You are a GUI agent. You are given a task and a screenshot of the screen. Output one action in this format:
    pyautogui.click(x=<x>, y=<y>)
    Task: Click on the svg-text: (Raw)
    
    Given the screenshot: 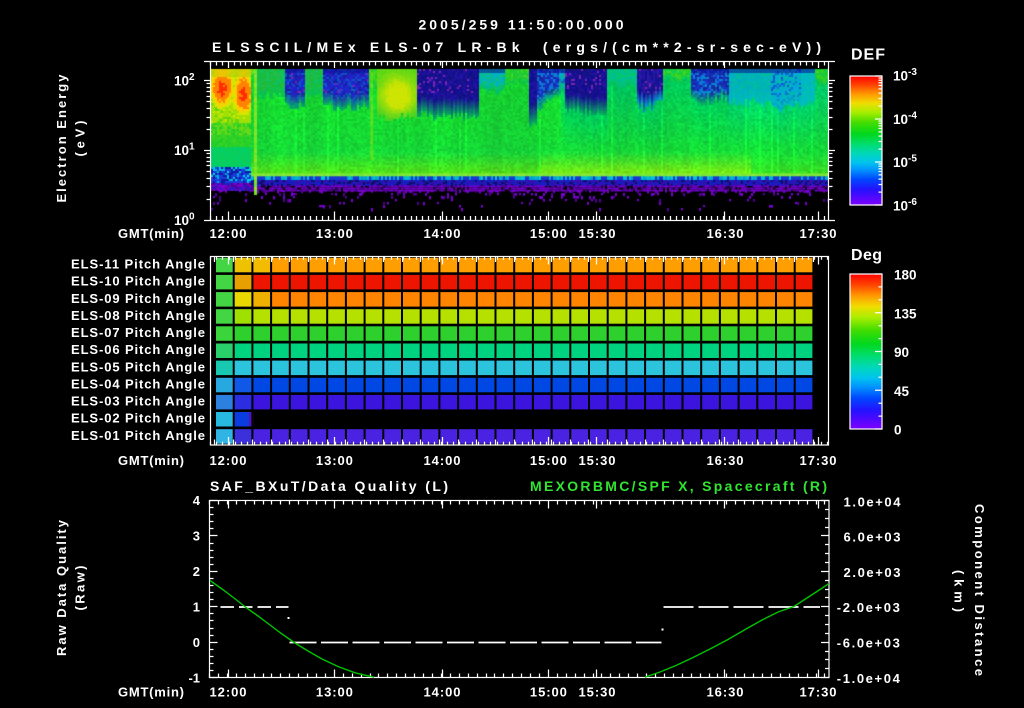 What is the action you would take?
    pyautogui.click(x=80, y=588)
    